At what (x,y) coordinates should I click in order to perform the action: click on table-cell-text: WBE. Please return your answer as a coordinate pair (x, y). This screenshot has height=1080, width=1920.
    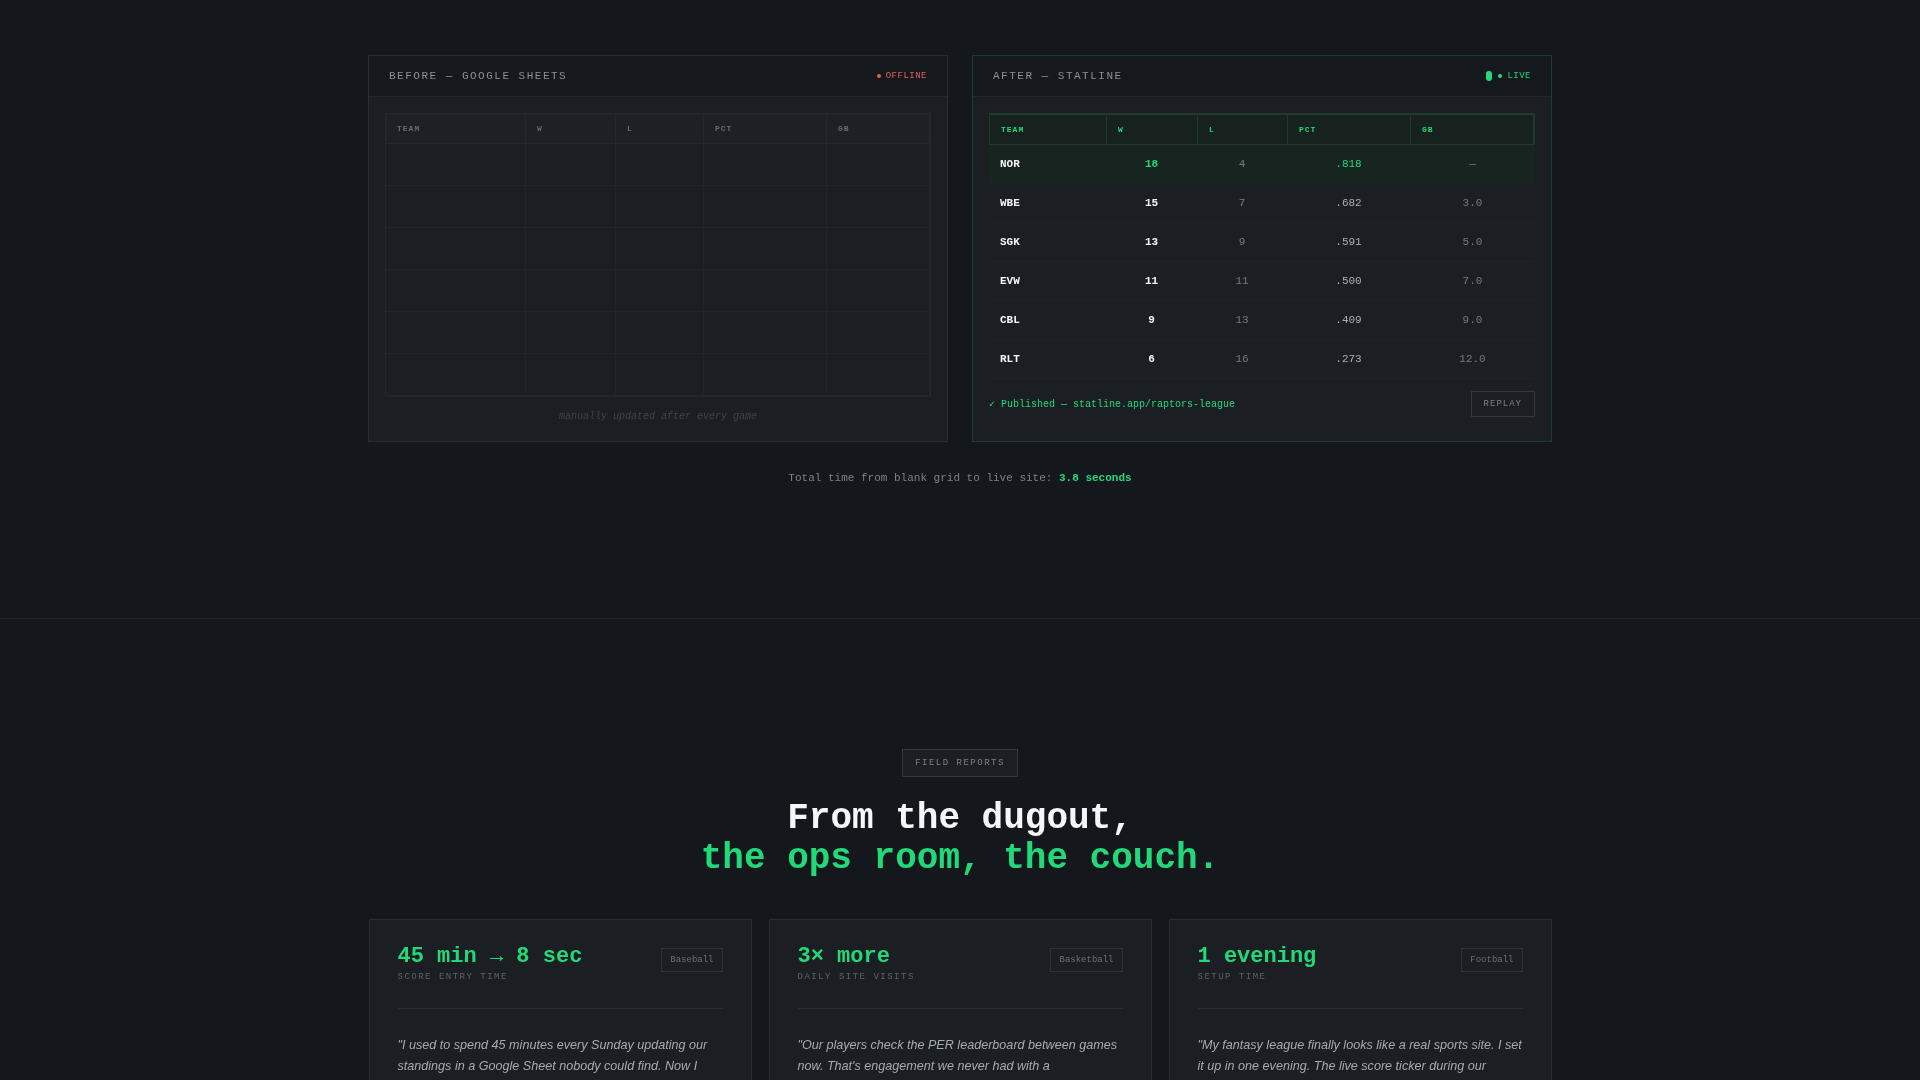
    Looking at the image, I should click on (1010, 203).